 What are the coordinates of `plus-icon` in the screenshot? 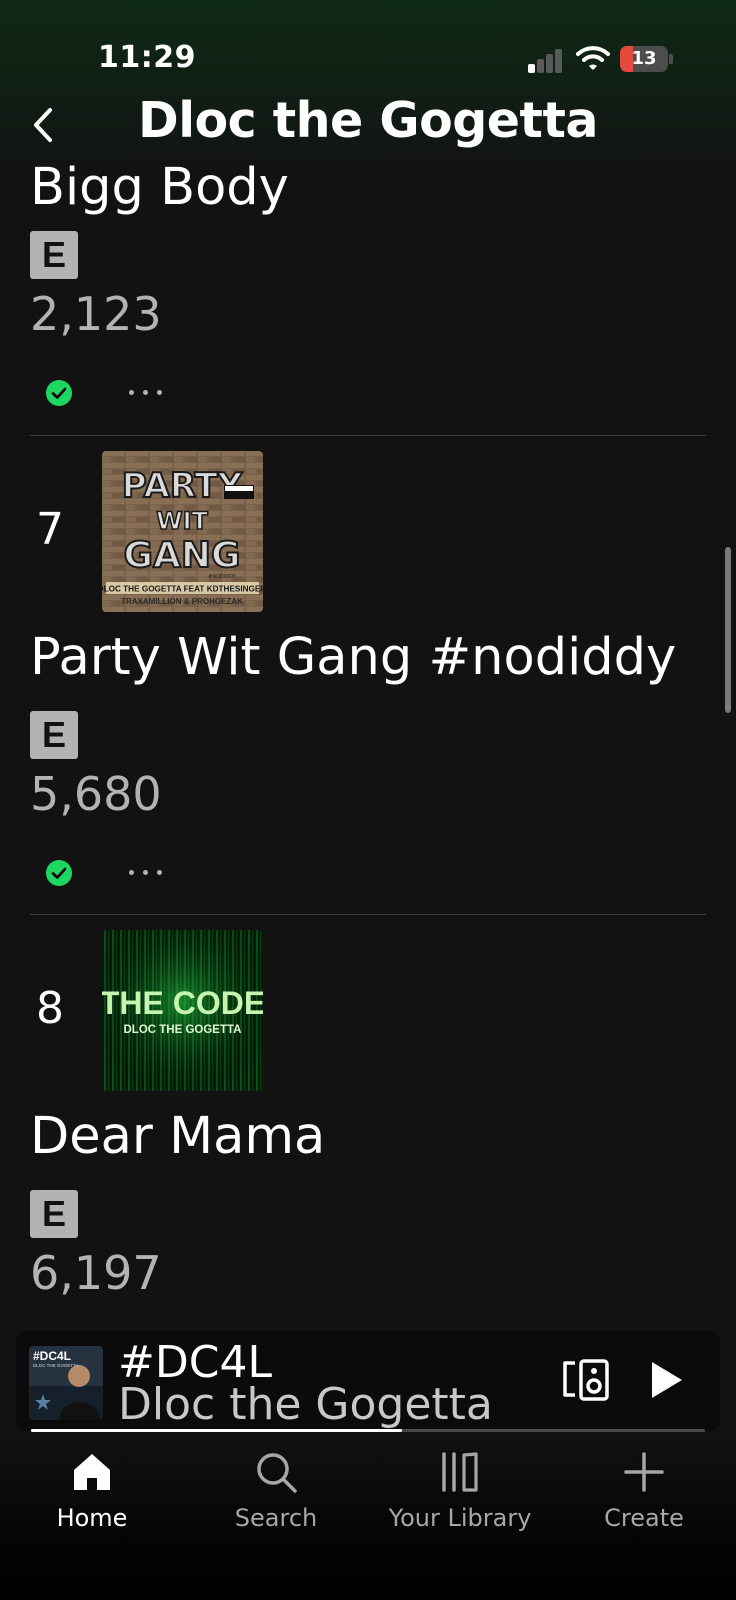 It's located at (644, 1472).